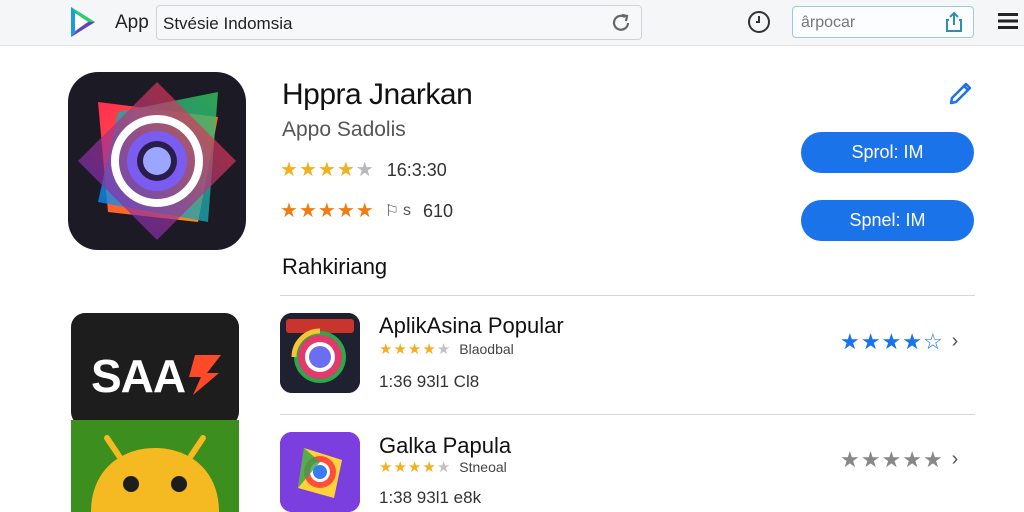  I want to click on hero-app-icon, so click(157, 161).